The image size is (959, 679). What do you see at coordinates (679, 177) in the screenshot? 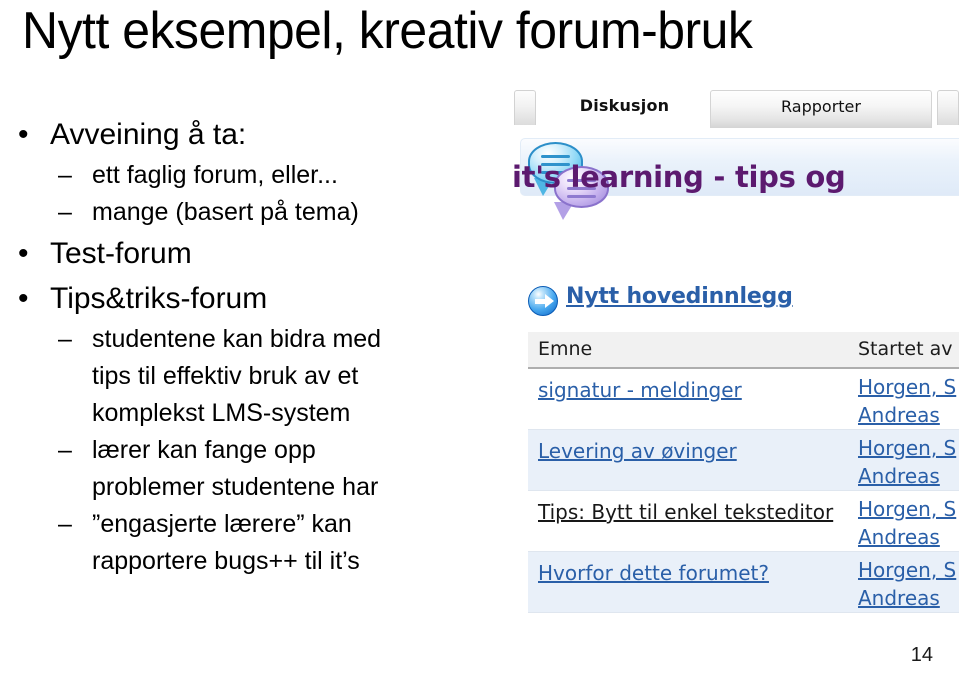
I see `forum-title: it's learning - tips og` at bounding box center [679, 177].